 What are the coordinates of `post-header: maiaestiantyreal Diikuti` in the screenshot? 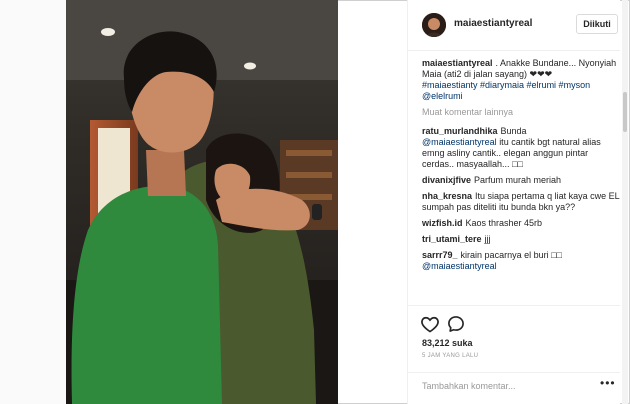 It's located at (514, 25).